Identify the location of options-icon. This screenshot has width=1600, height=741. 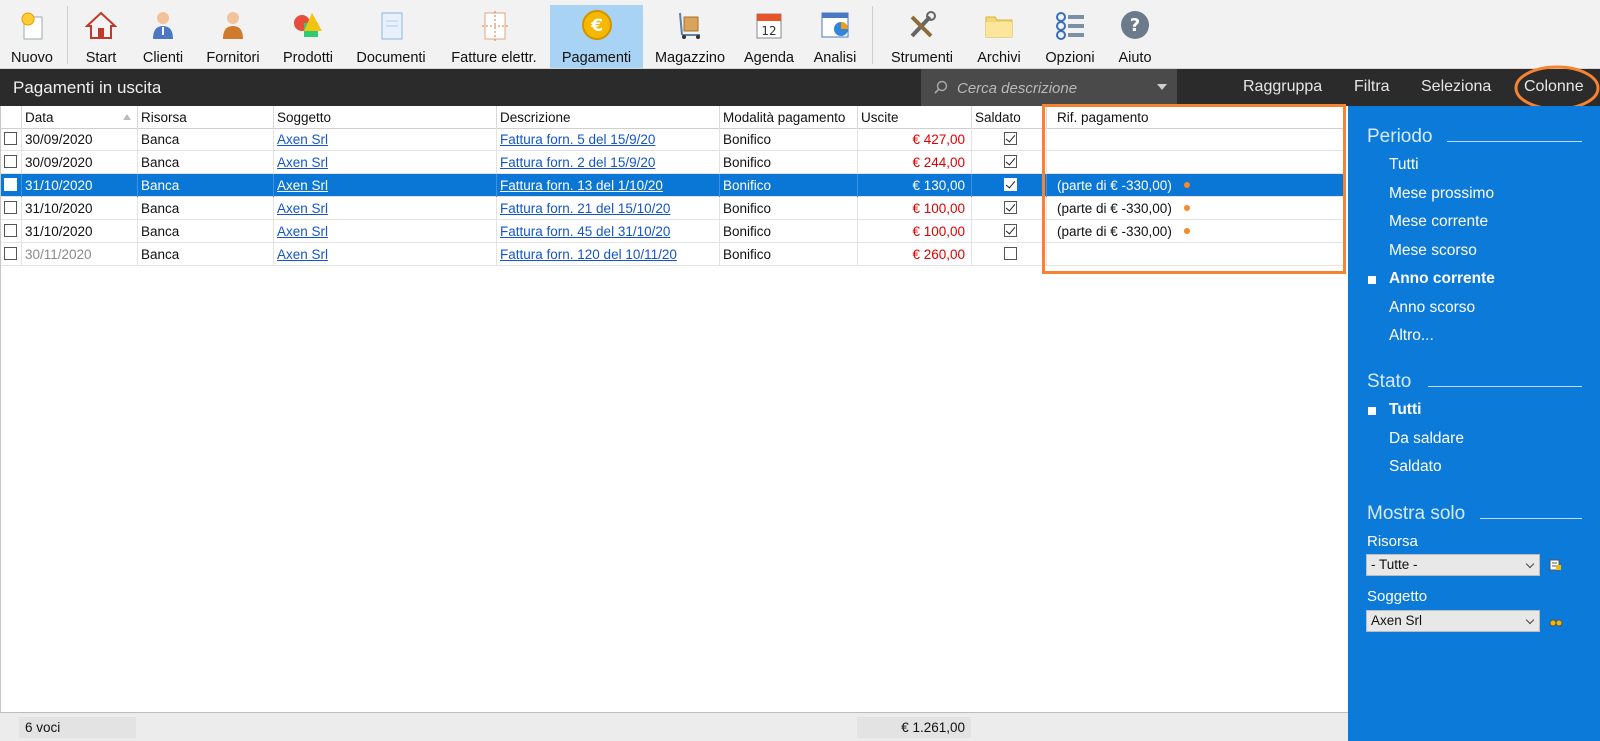
(1070, 25).